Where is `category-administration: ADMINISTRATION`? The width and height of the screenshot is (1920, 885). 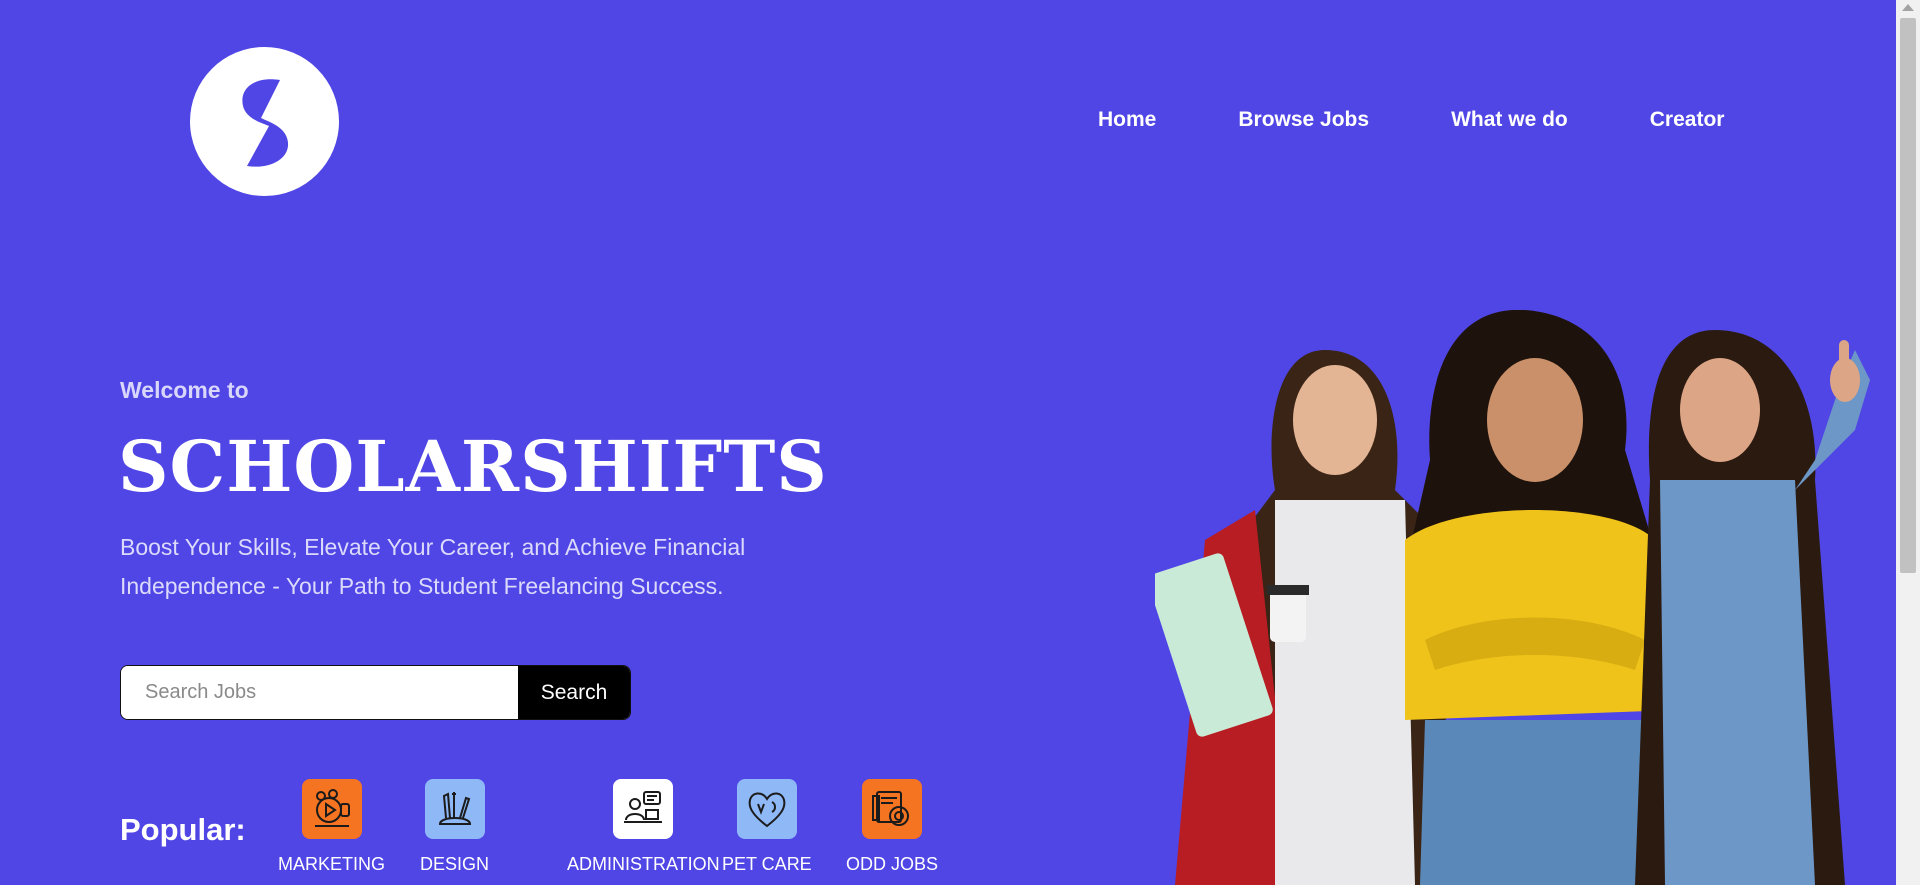
category-administration: ADMINISTRATION is located at coordinates (643, 827).